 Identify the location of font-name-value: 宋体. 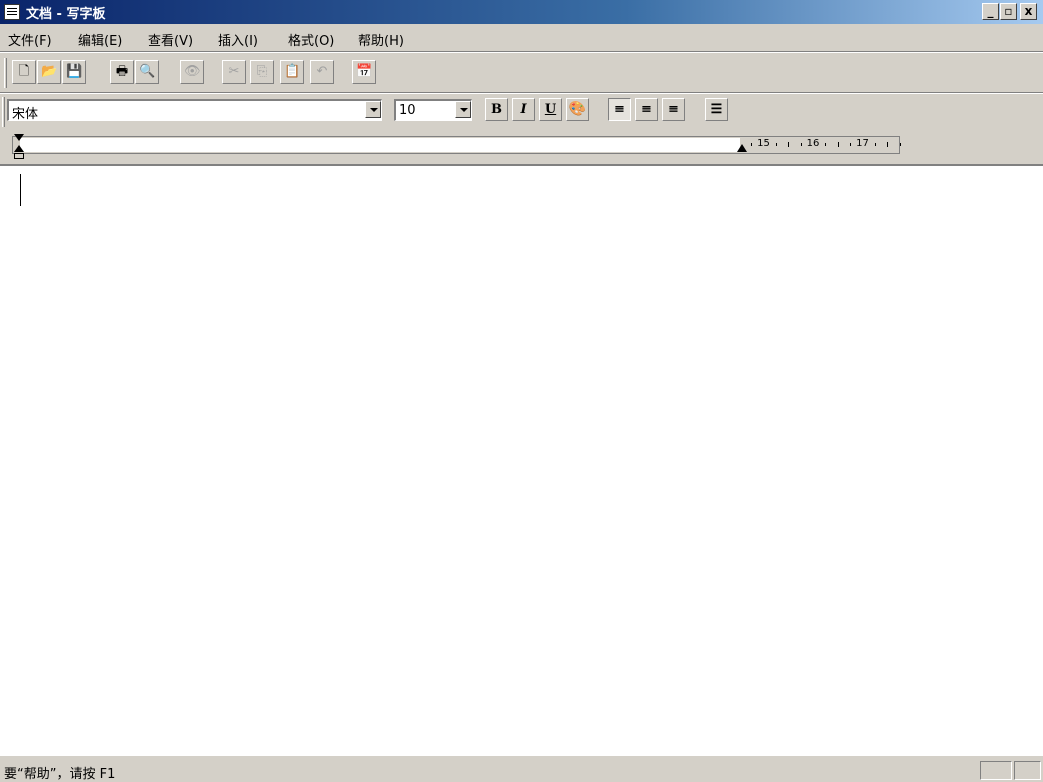
(25, 114).